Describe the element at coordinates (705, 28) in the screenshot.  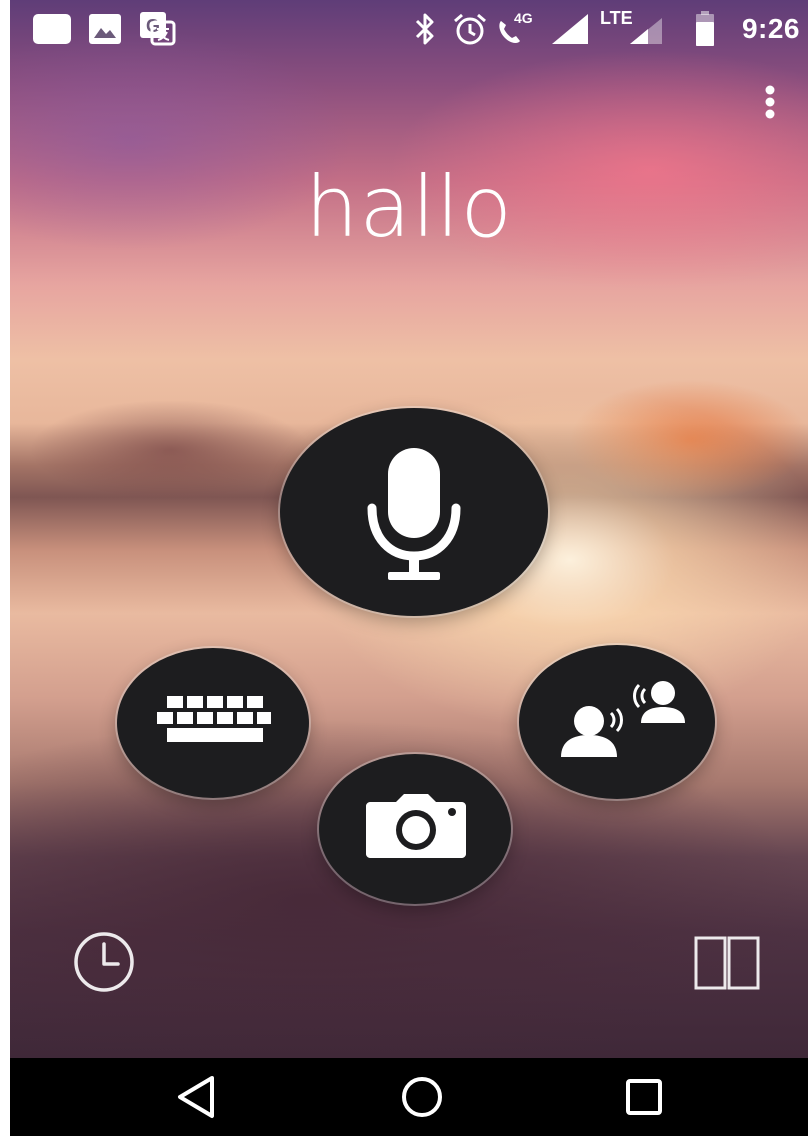
I see `battery-icon` at that location.